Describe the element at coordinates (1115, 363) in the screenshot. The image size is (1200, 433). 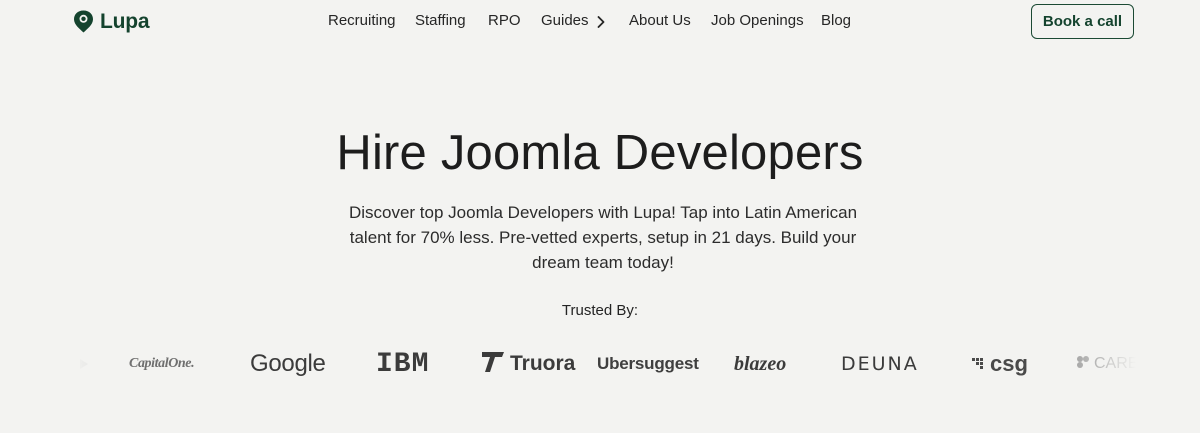
I see `logo-care-text: CARE` at that location.